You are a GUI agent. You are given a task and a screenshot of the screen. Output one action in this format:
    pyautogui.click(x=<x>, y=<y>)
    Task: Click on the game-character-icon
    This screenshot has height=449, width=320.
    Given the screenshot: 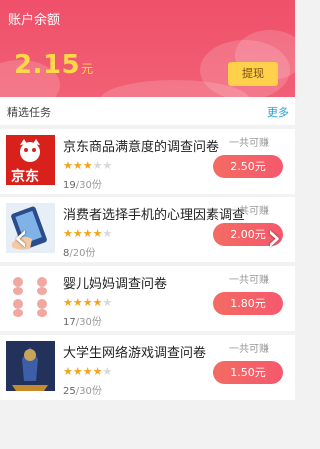 What is the action you would take?
    pyautogui.click(x=30, y=366)
    